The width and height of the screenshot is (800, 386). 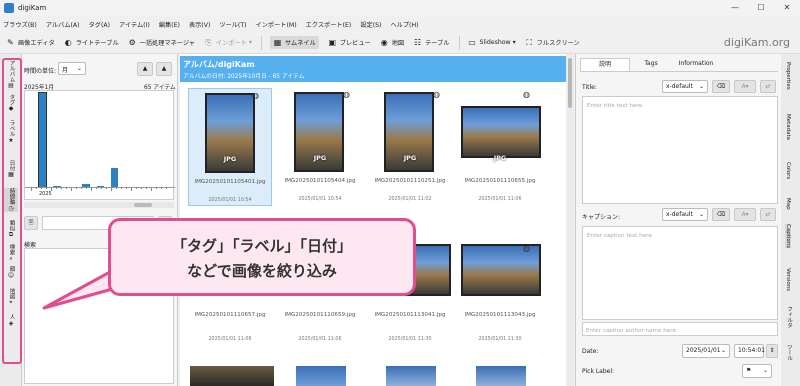 I want to click on title-language-select: x-default ⌄, so click(x=685, y=86).